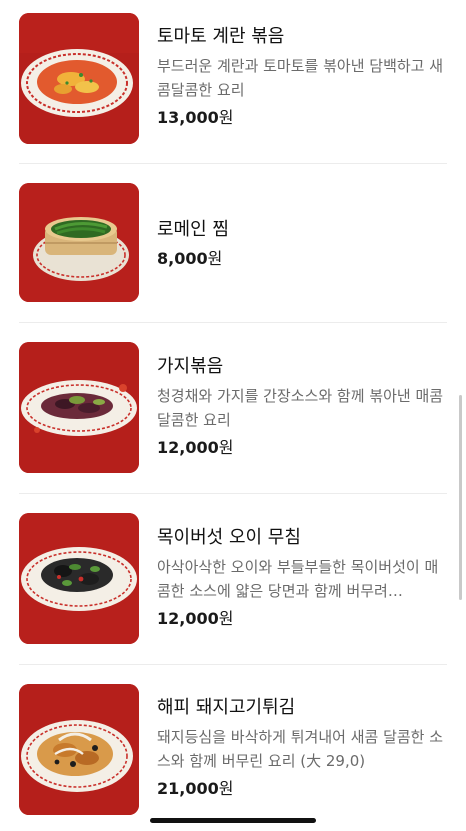 The image size is (466, 831). What do you see at coordinates (300, 78) in the screenshot?
I see `menu-item-description: 부드러운 계란과 토마토를 볶아낸 담백하고 새콤달콤한 요리` at bounding box center [300, 78].